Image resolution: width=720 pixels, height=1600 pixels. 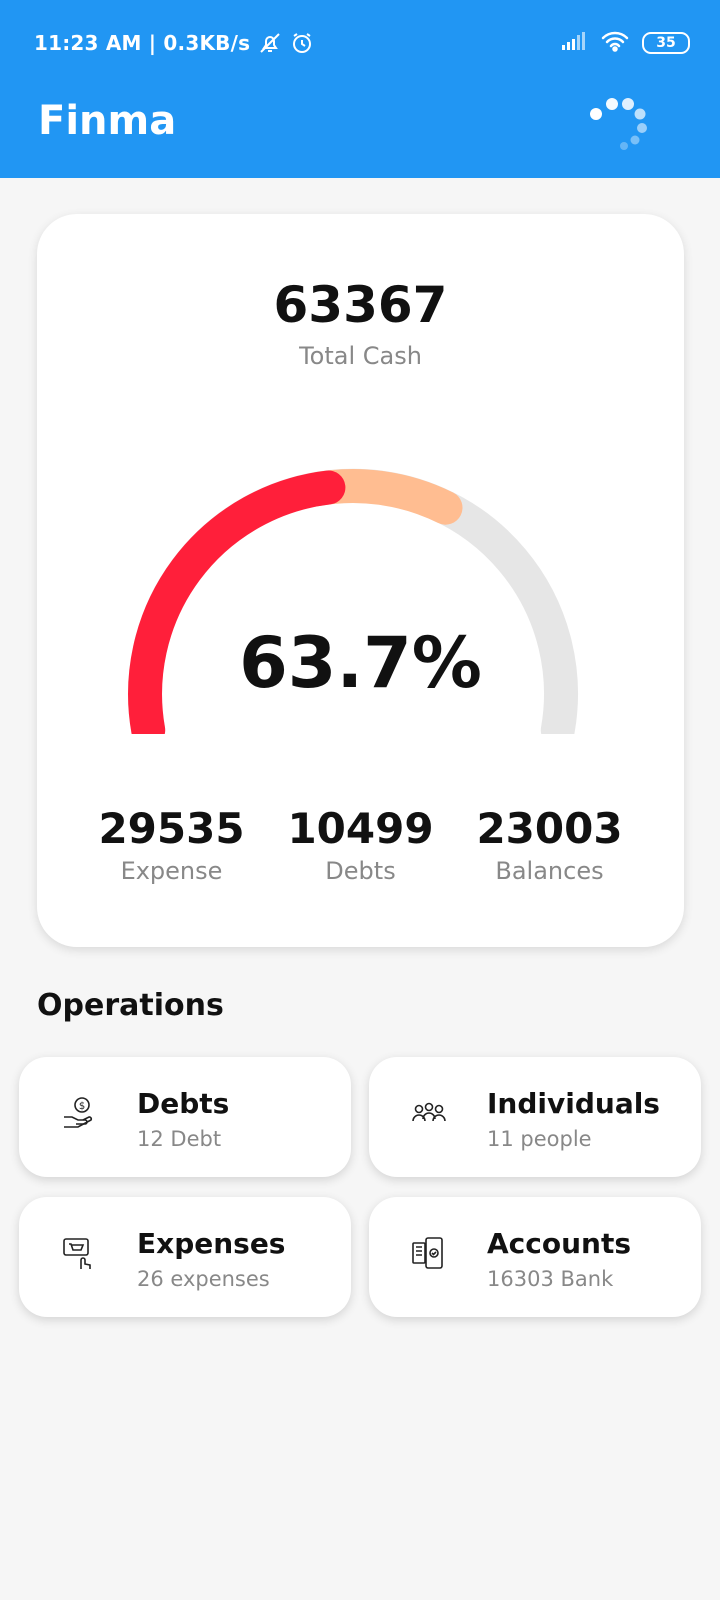 What do you see at coordinates (360, 305) in the screenshot?
I see `total-cash-value: 63367` at bounding box center [360, 305].